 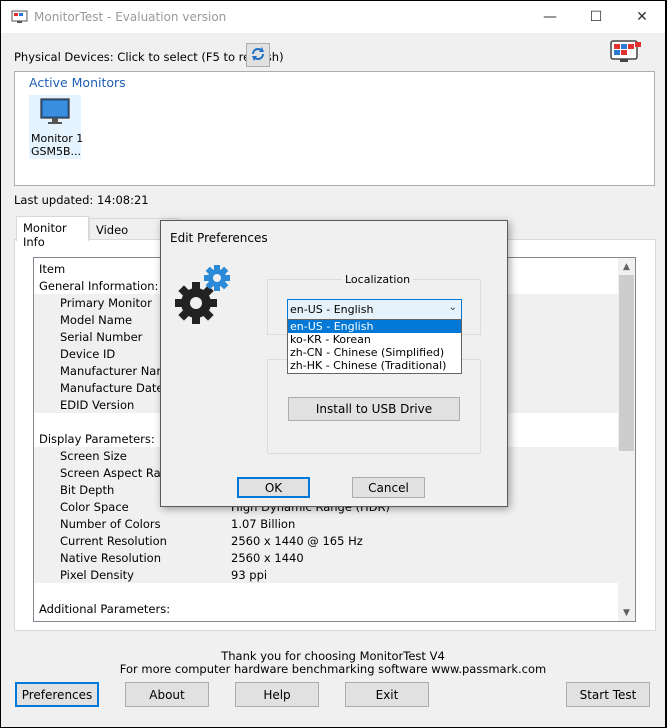 I want to click on row-item-label: Manufacturer Name, so click(x=117, y=371).